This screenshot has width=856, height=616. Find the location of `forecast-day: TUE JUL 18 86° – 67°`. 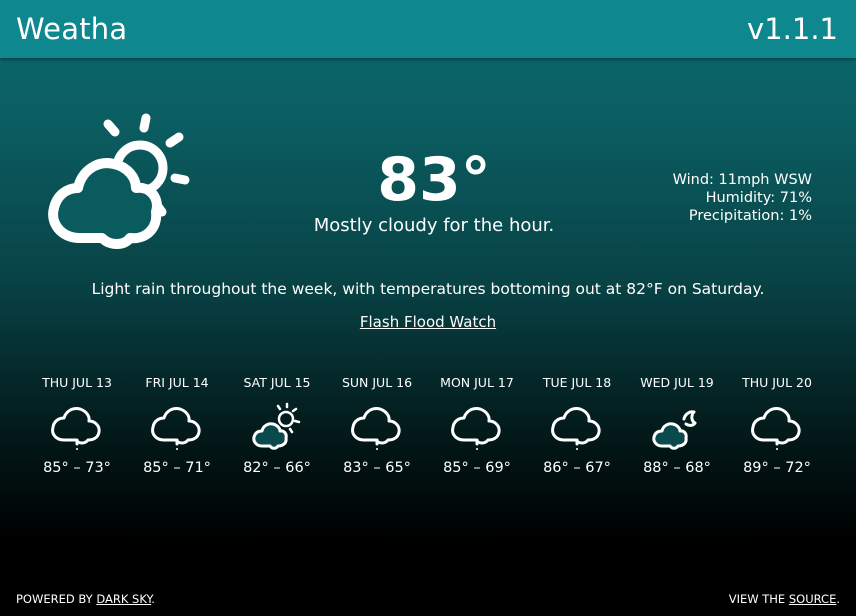

forecast-day: TUE JUL 18 86° – 67° is located at coordinates (577, 439).